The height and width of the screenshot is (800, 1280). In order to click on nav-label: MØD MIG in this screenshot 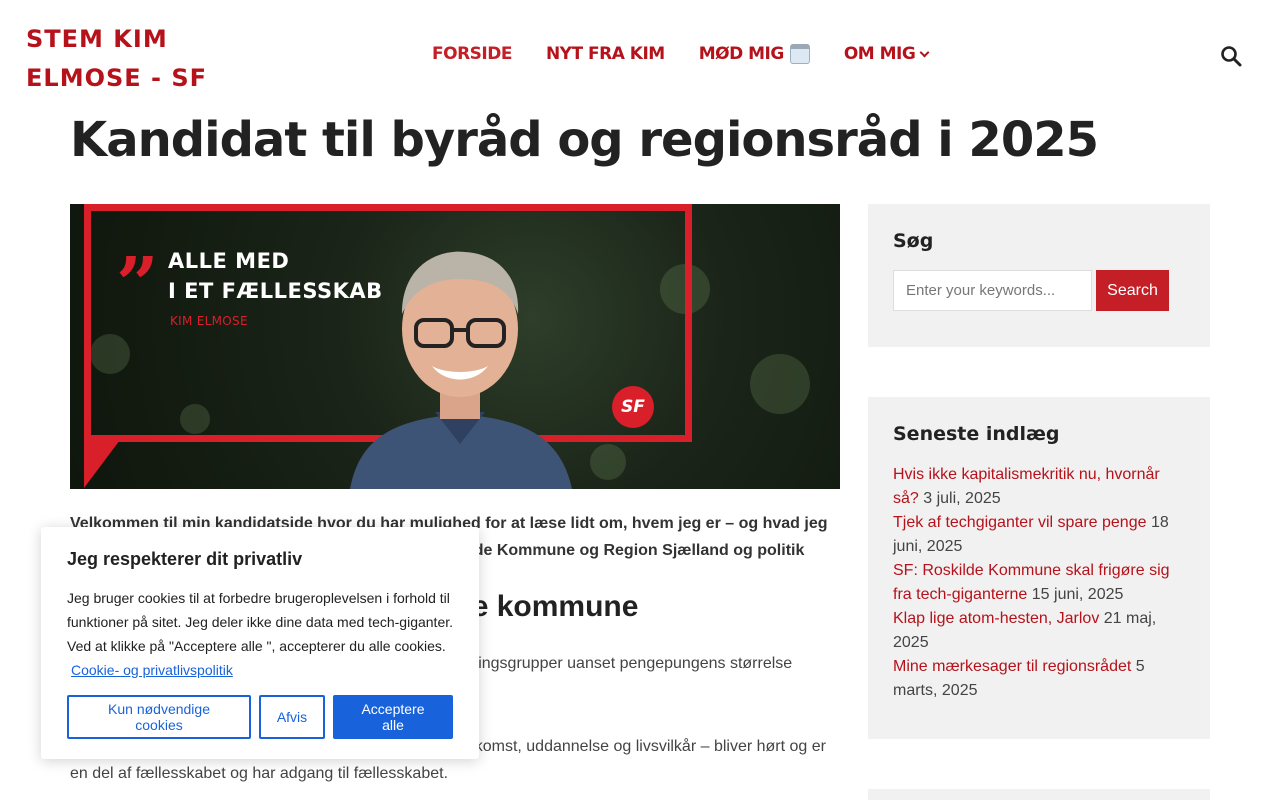, I will do `click(741, 54)`.